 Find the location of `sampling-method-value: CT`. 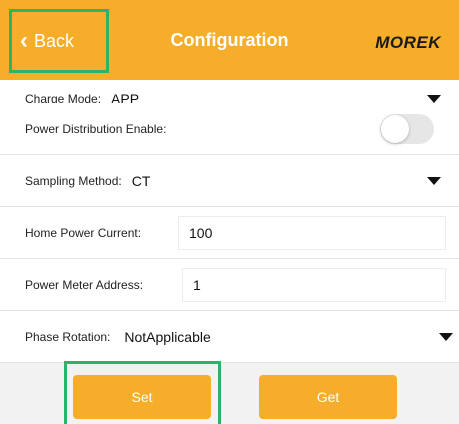

sampling-method-value: CT is located at coordinates (141, 181).